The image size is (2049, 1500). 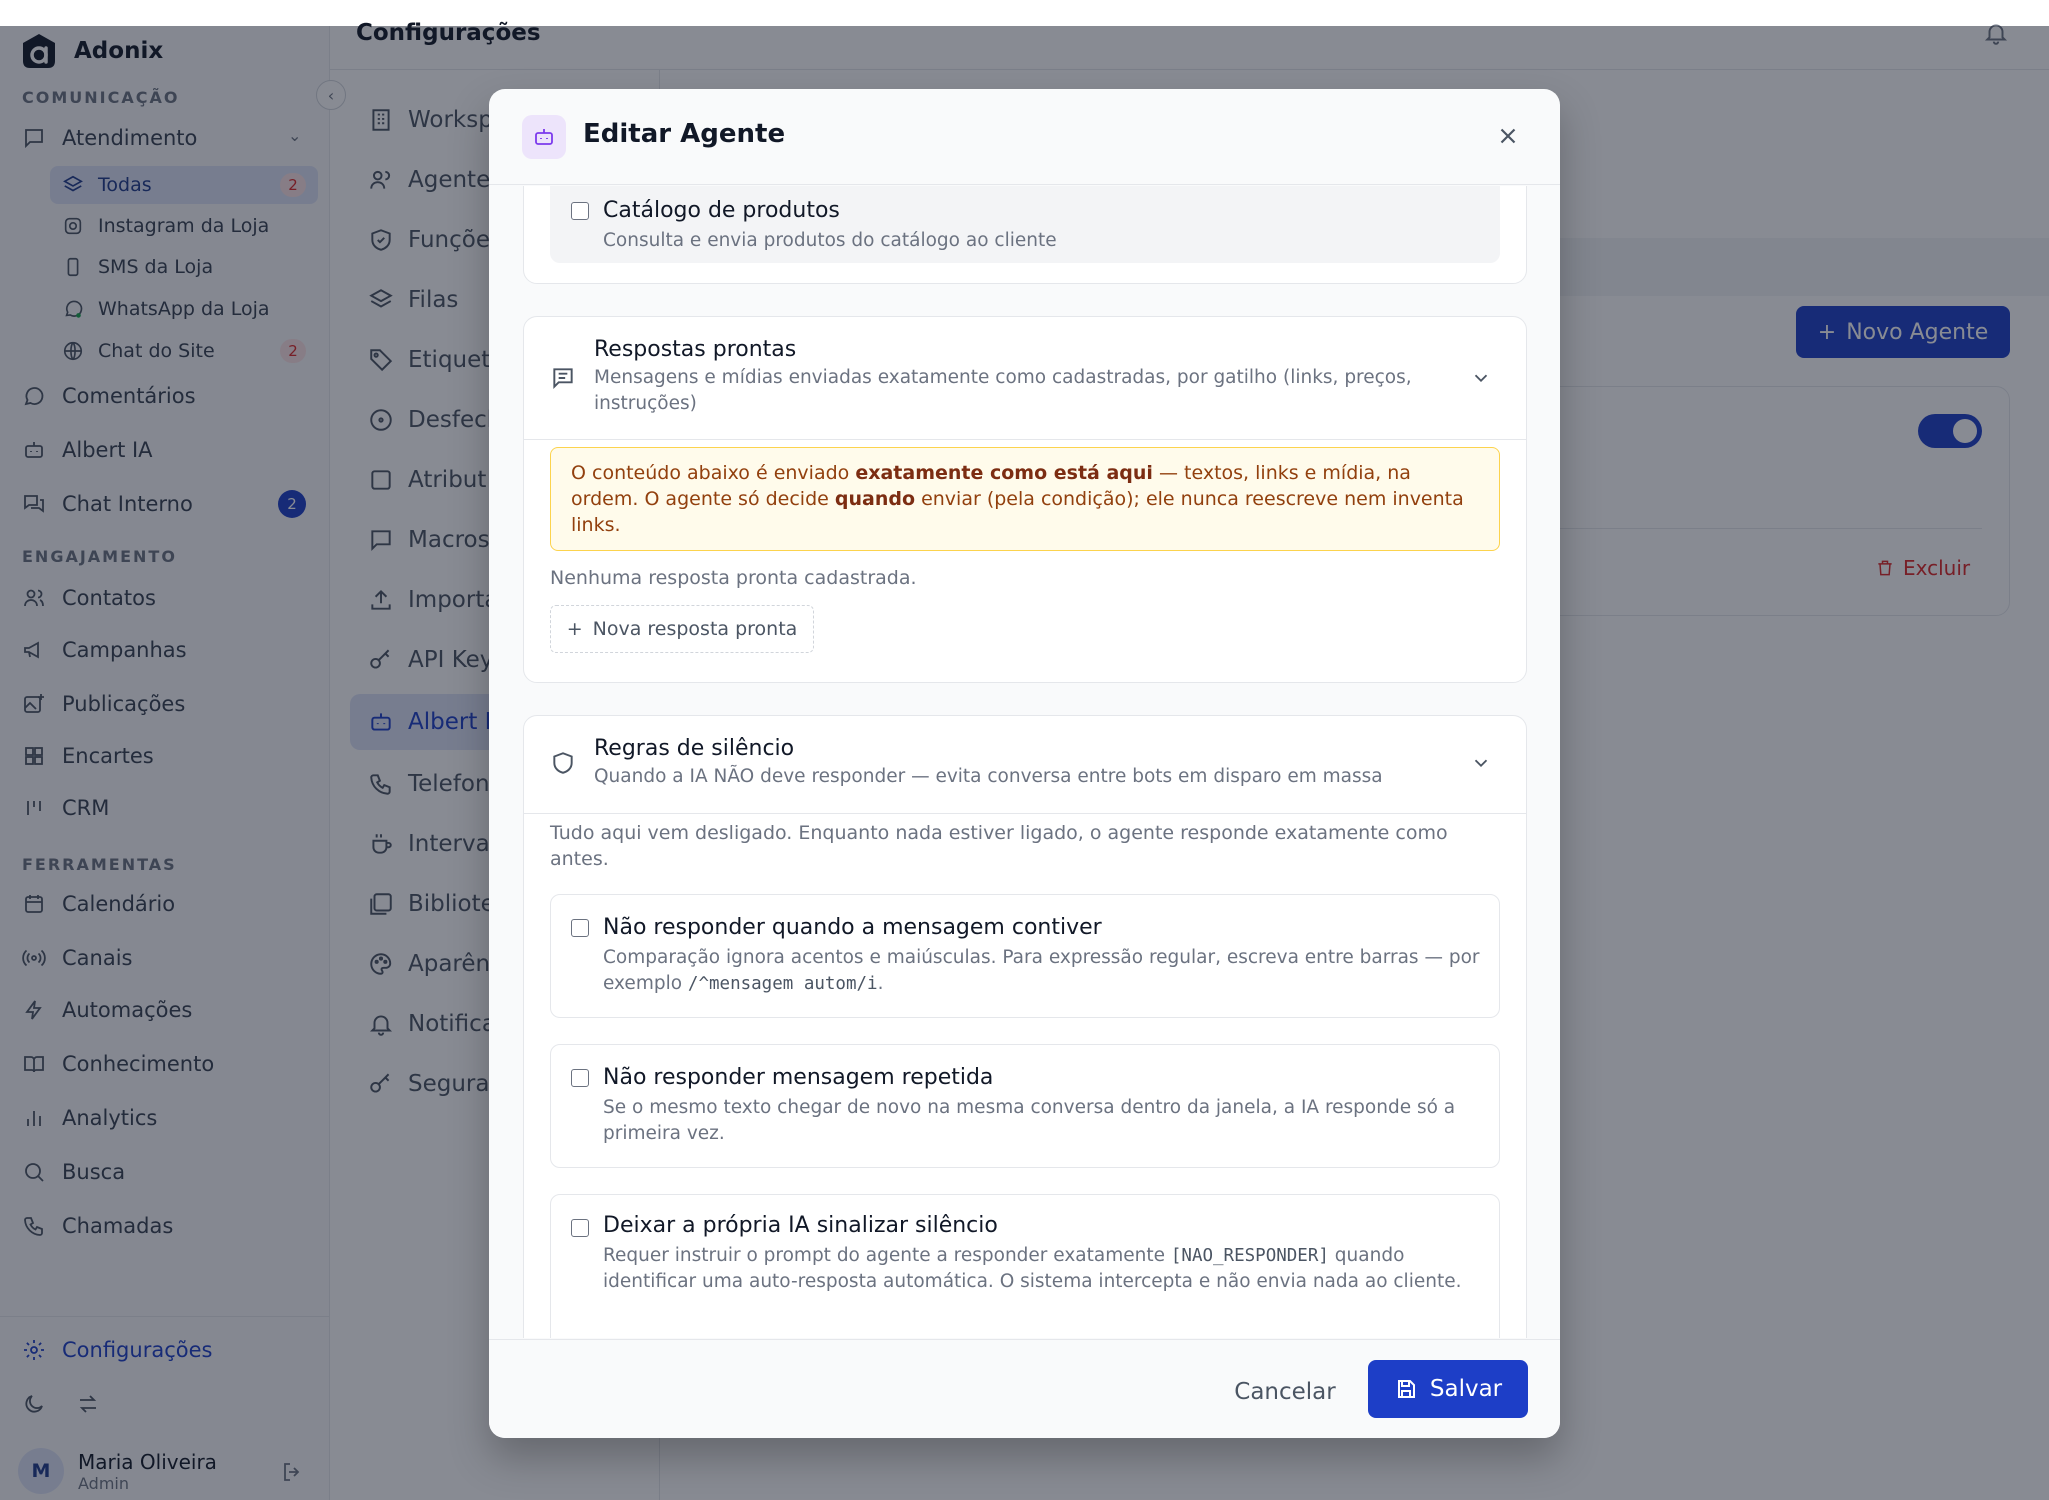 I want to click on modal-header: Editar Agente, so click(x=1024, y=137).